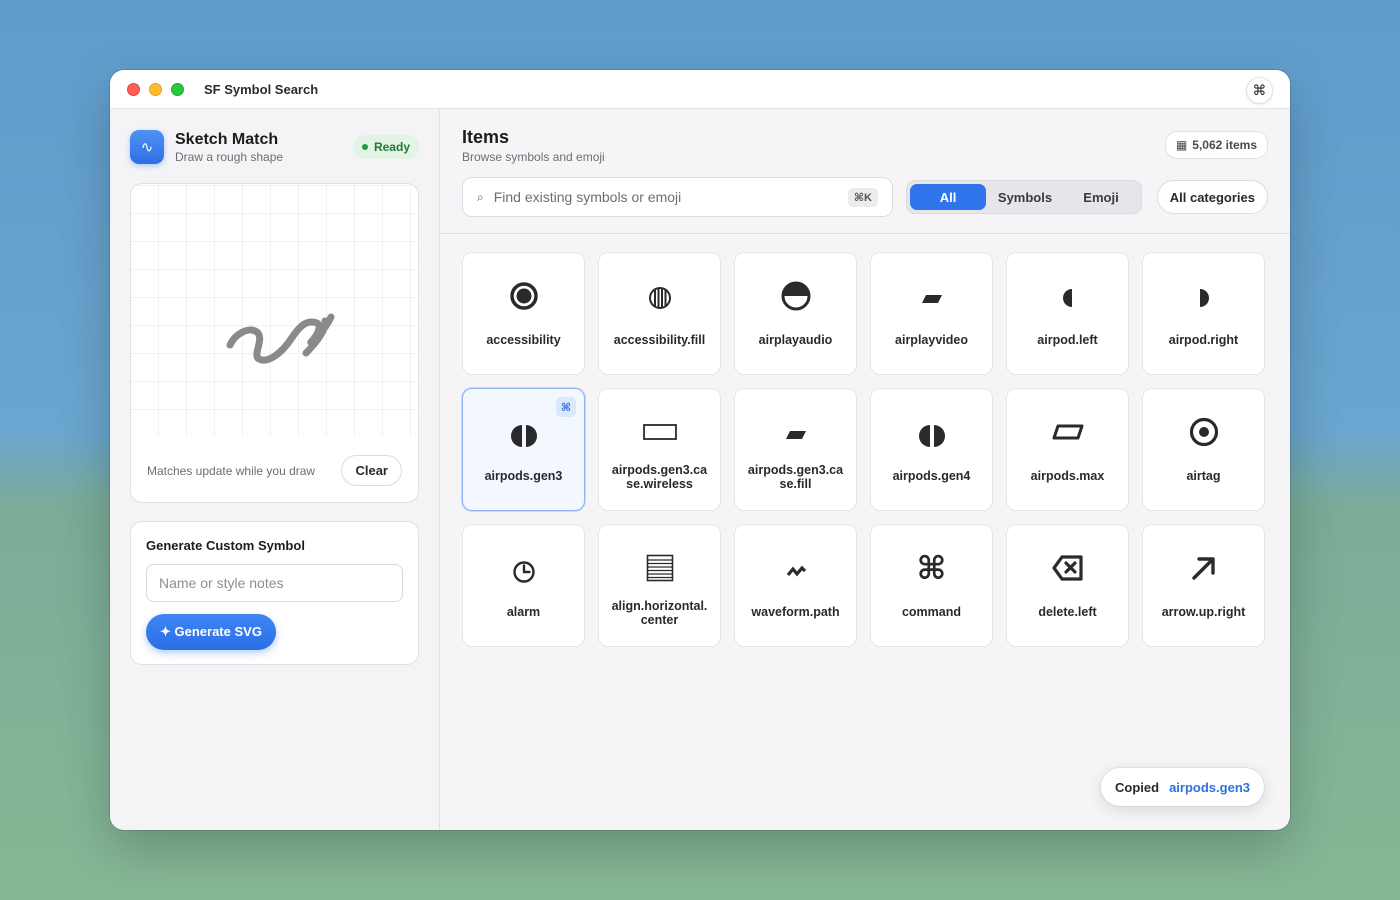 This screenshot has width=1400, height=900. What do you see at coordinates (931, 313) in the screenshot?
I see `symbol-tile: airplayvideo` at bounding box center [931, 313].